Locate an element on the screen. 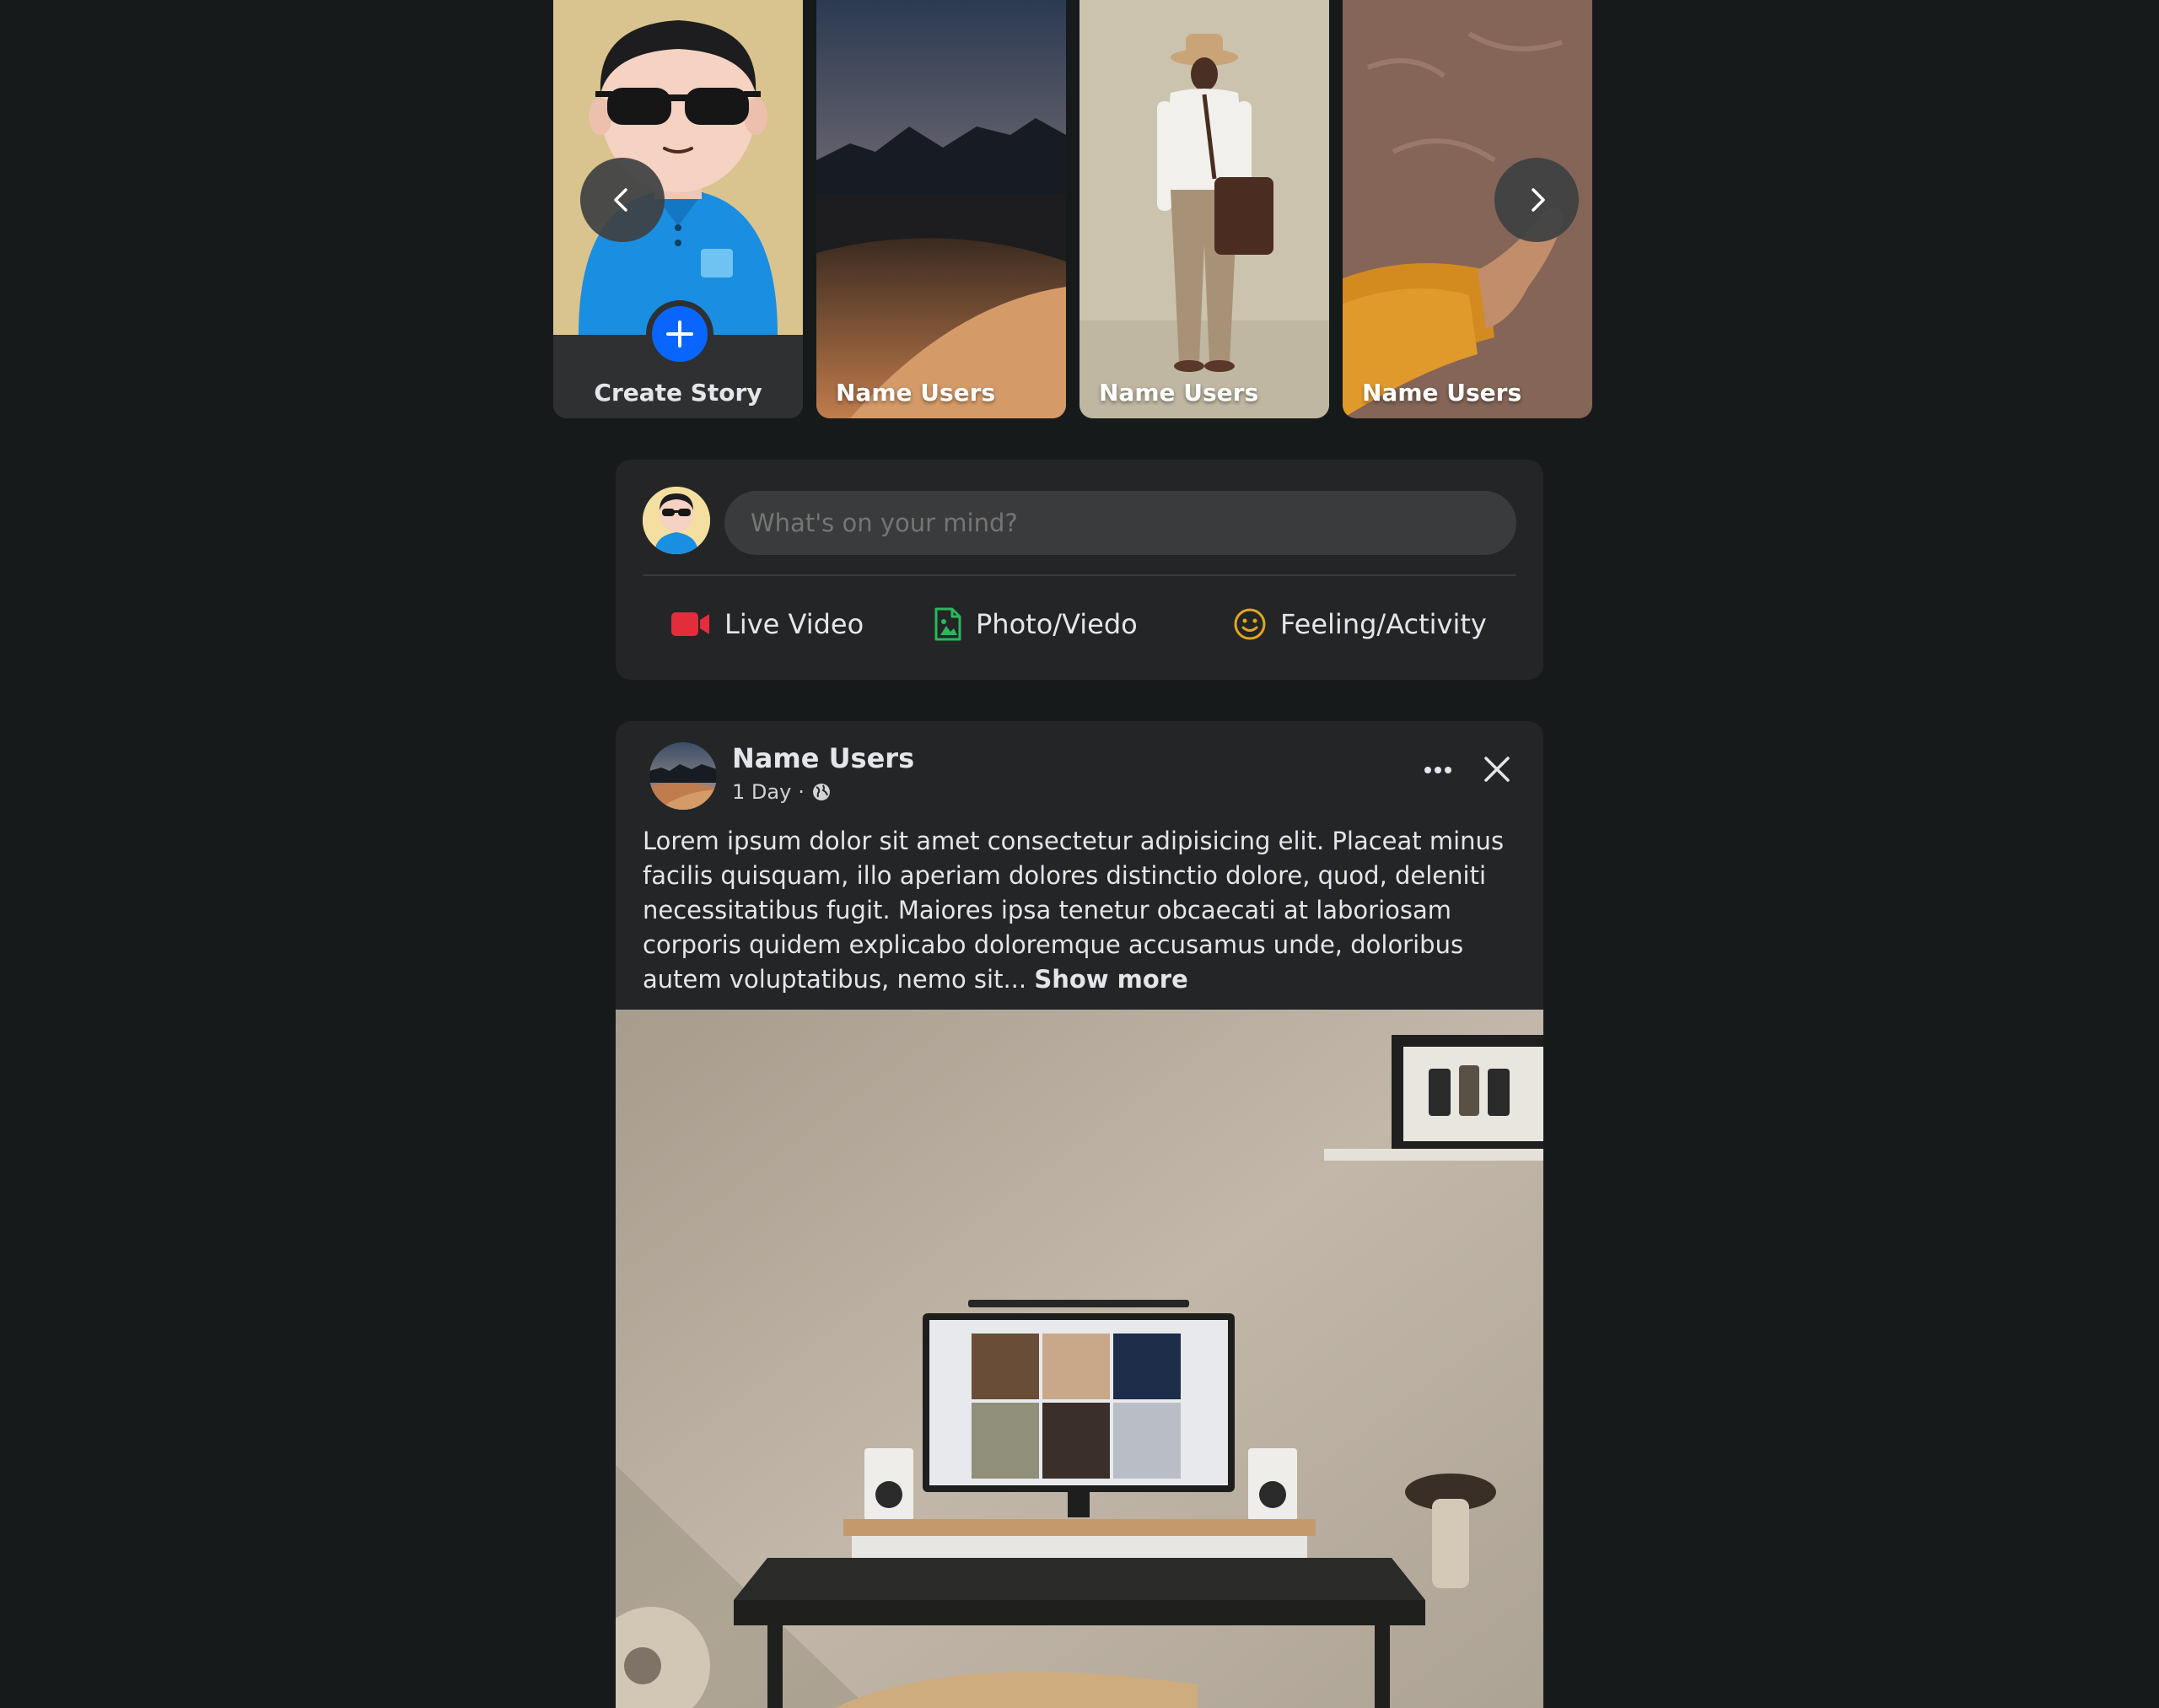 This screenshot has height=1708, width=2159. post-composer: Live Video Photo/Viedo Feeling/Activity is located at coordinates (1079, 570).